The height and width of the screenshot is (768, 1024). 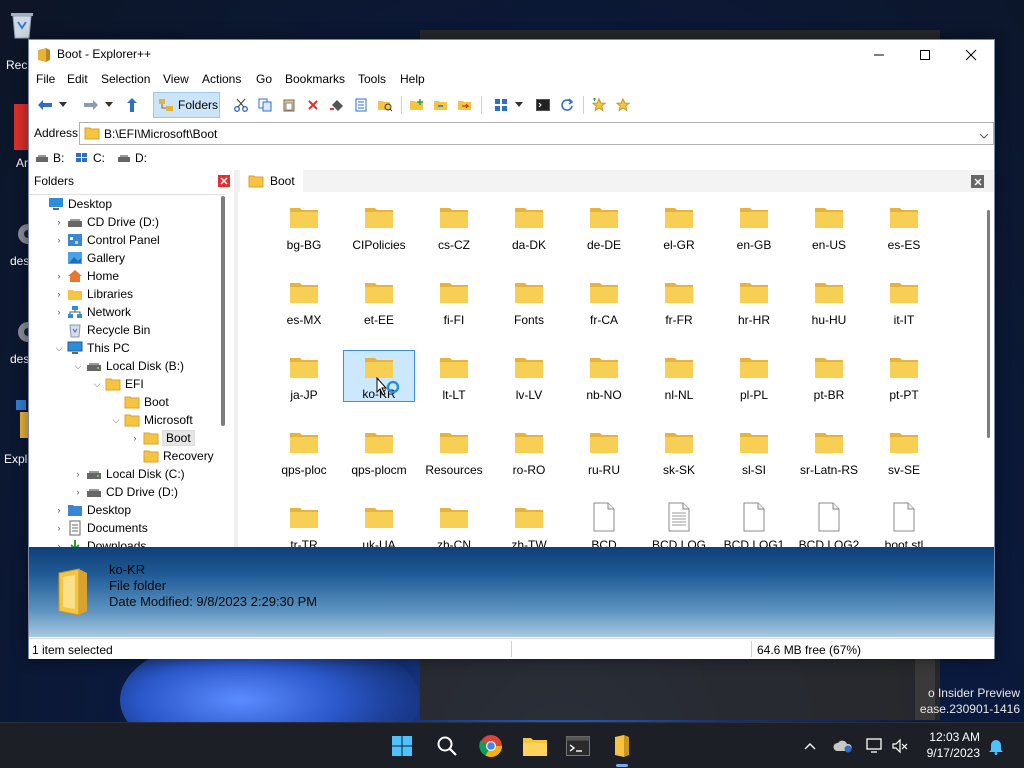 I want to click on tree-item-microsoft: ⌵ Microsoft, so click(x=151, y=420).